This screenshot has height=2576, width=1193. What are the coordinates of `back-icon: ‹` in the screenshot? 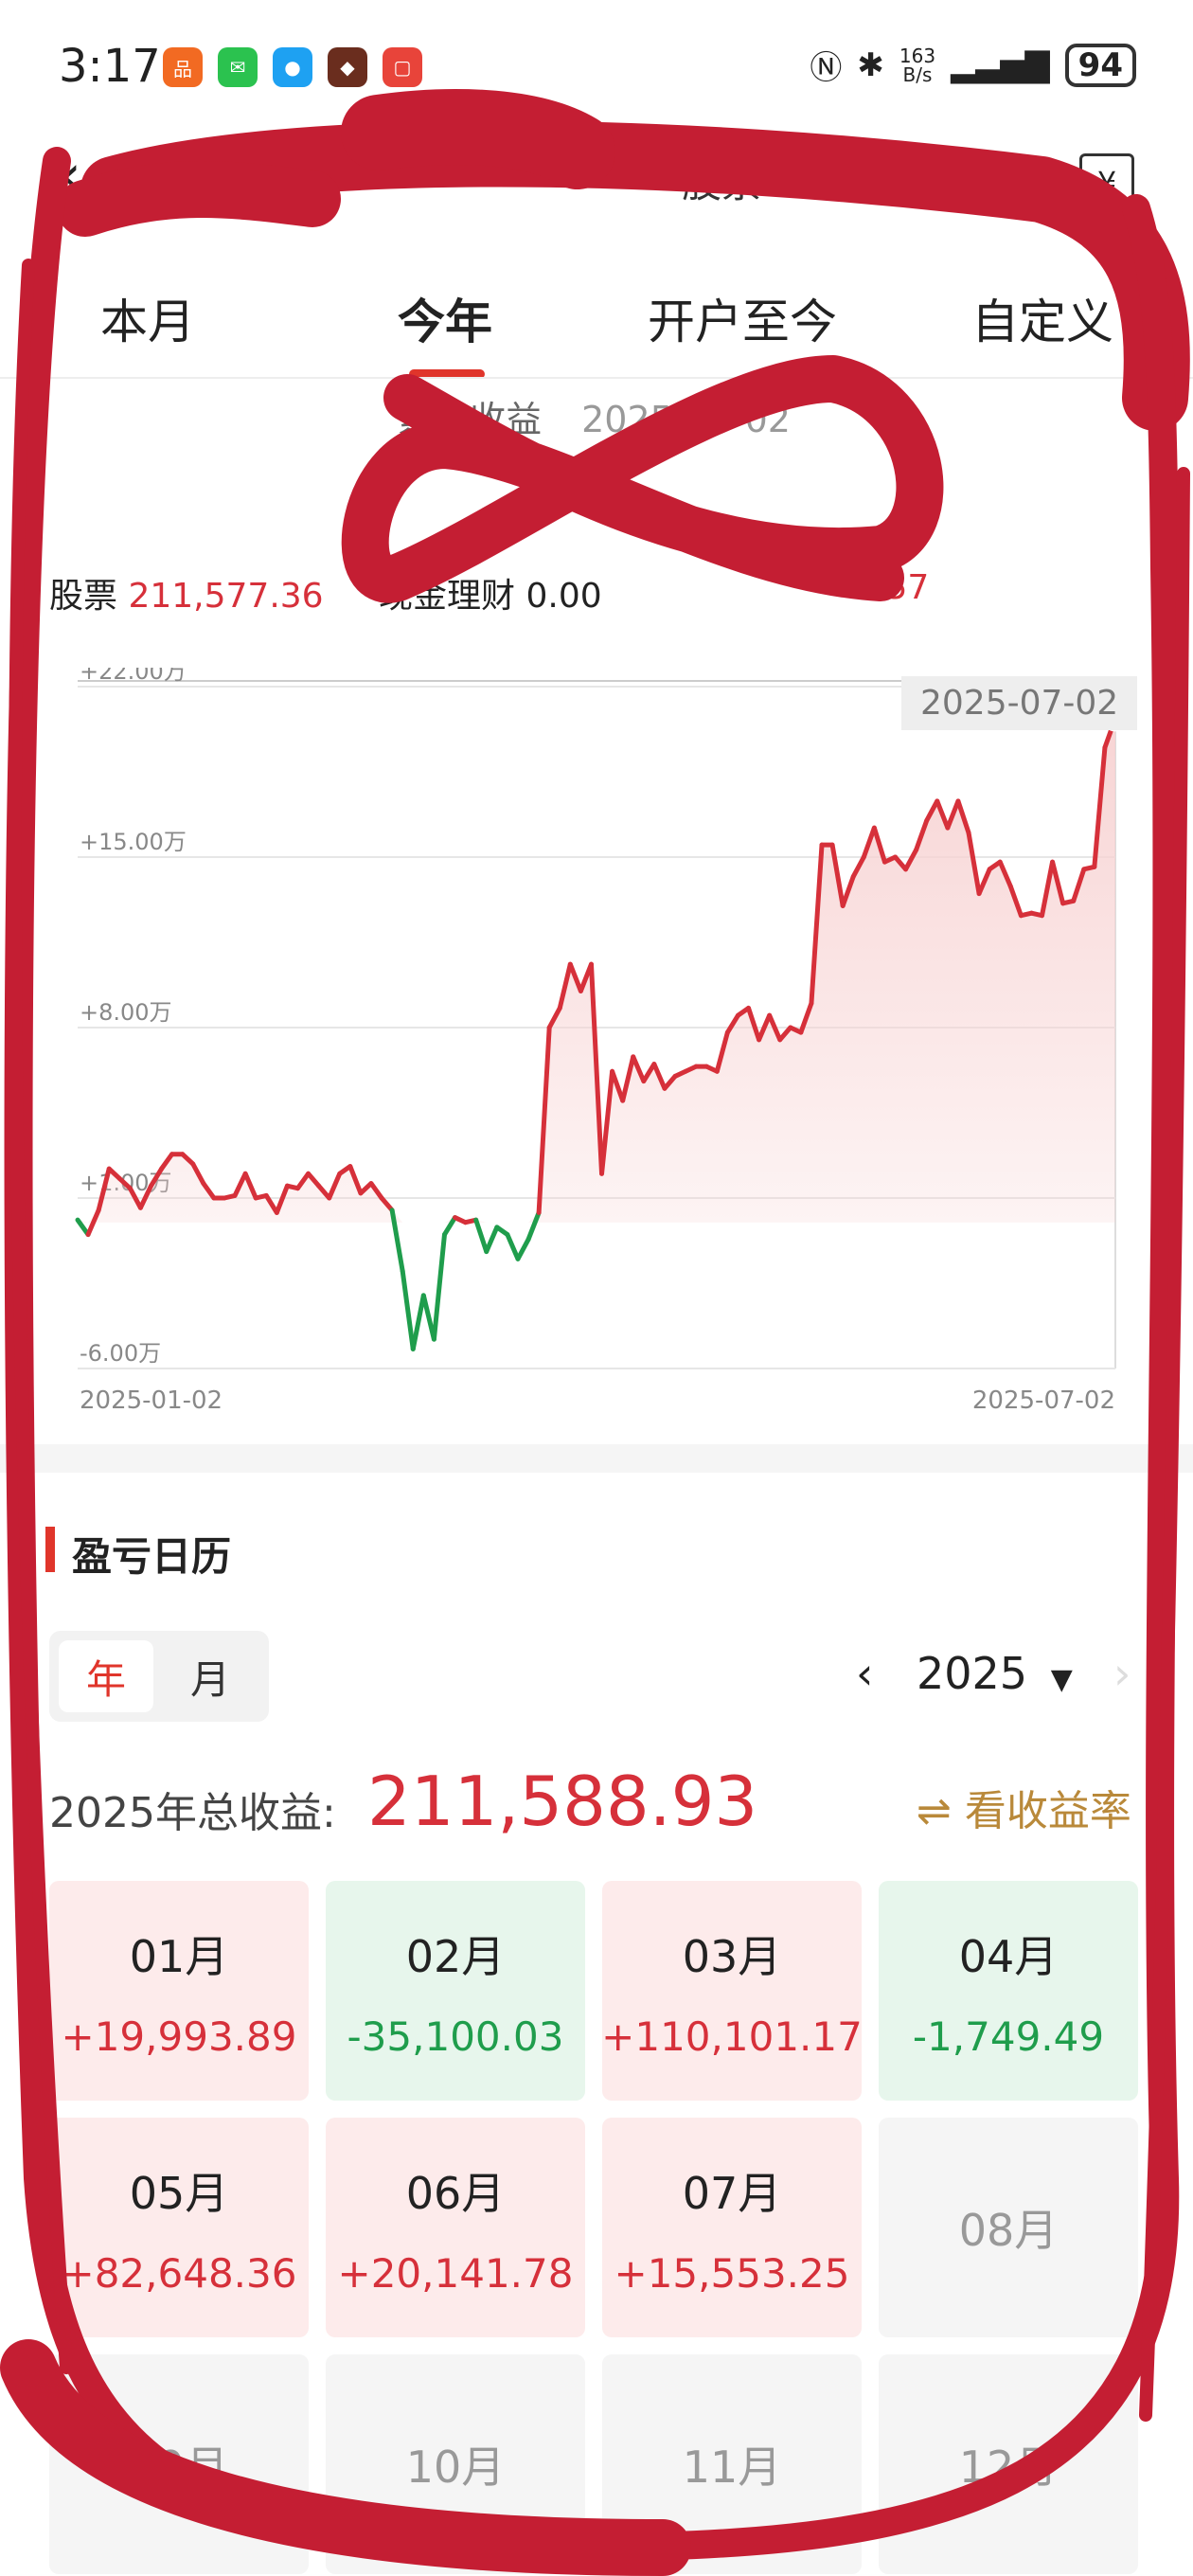 It's located at (70, 175).